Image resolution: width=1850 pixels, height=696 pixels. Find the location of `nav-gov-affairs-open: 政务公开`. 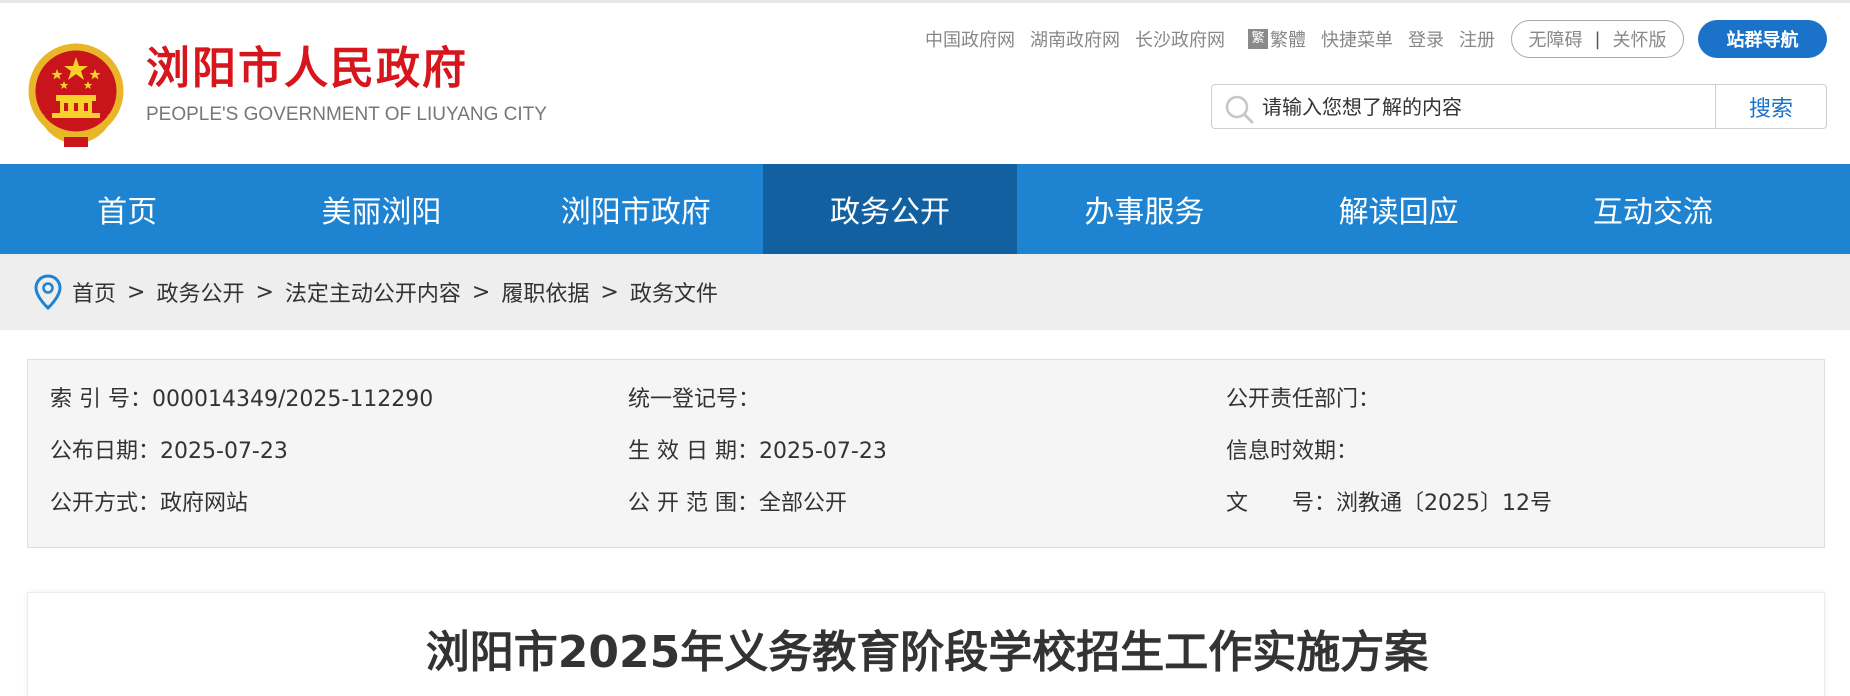

nav-gov-affairs-open: 政务公开 is located at coordinates (890, 209).